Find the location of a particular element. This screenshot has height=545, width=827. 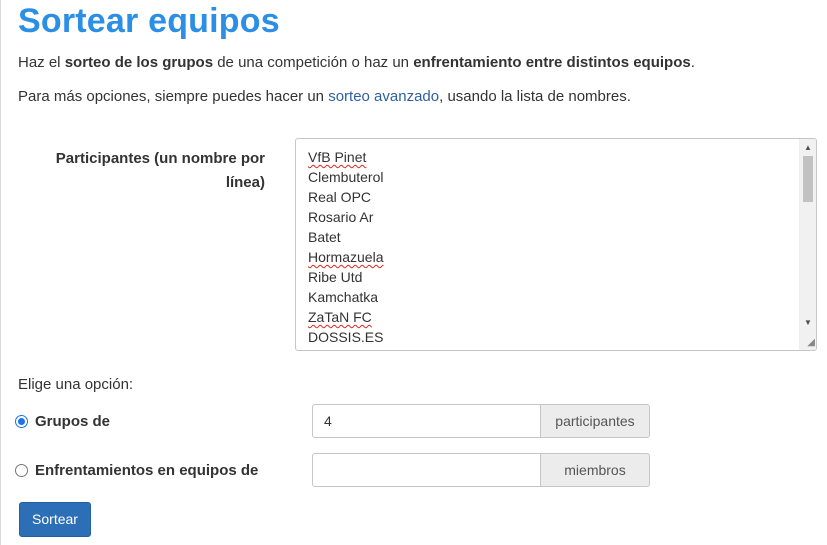

intro-part2: de una competición o haz un is located at coordinates (313, 62).